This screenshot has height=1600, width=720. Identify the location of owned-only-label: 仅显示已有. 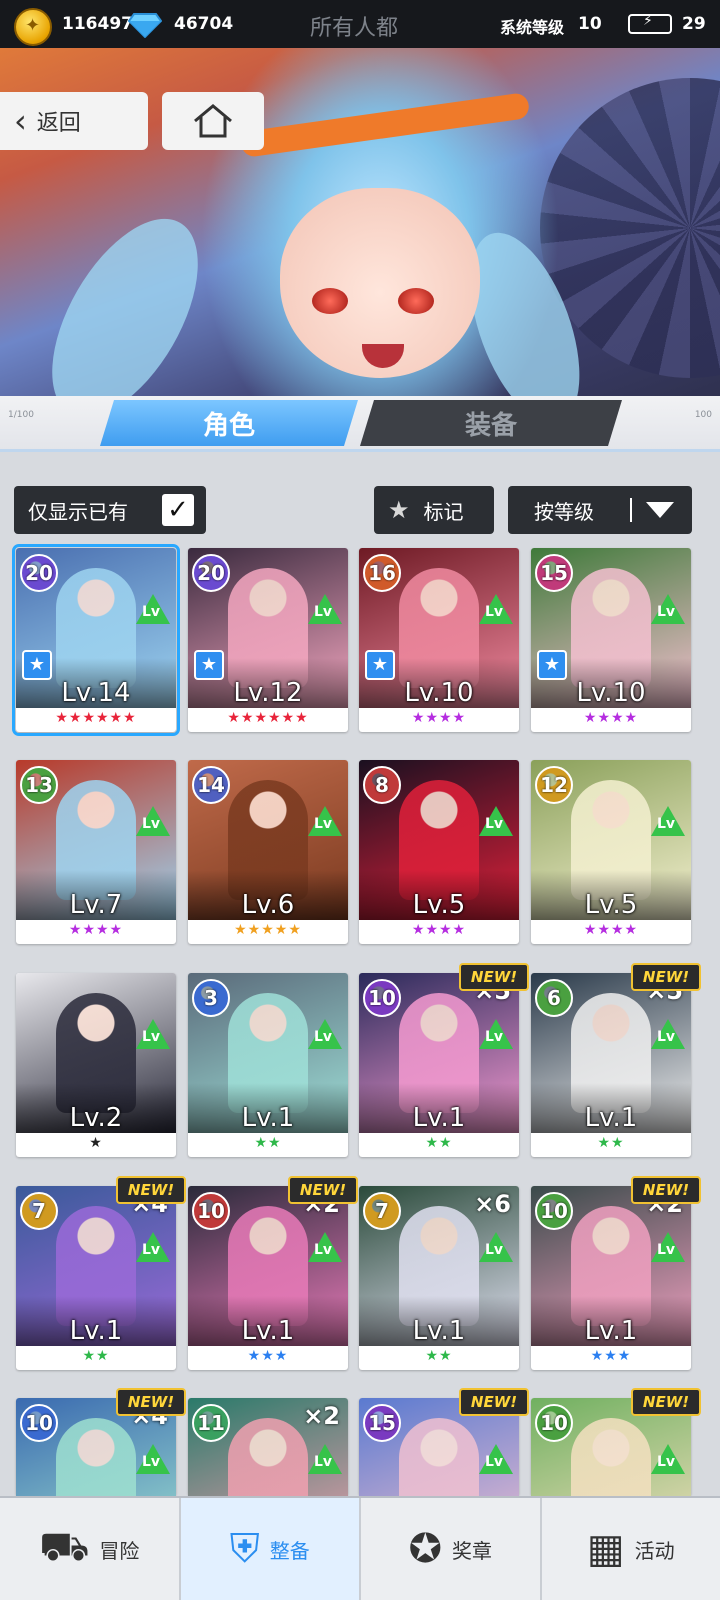
(78, 511).